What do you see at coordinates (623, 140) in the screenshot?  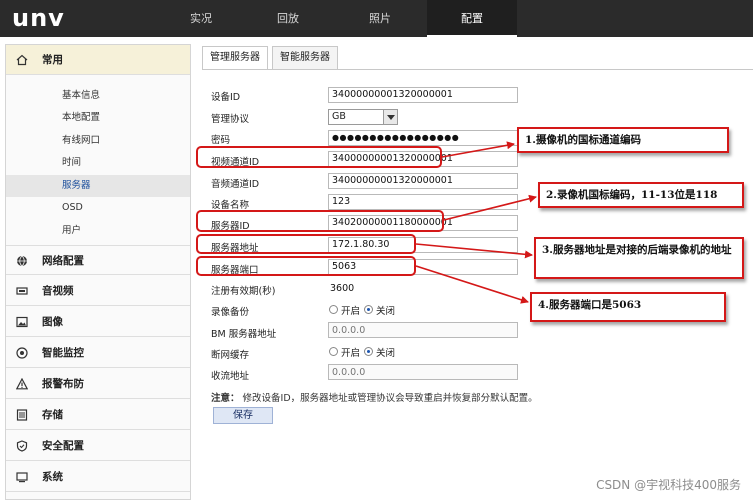 I see `annotation-callout-1: 1.摄像机的国标通道编码` at bounding box center [623, 140].